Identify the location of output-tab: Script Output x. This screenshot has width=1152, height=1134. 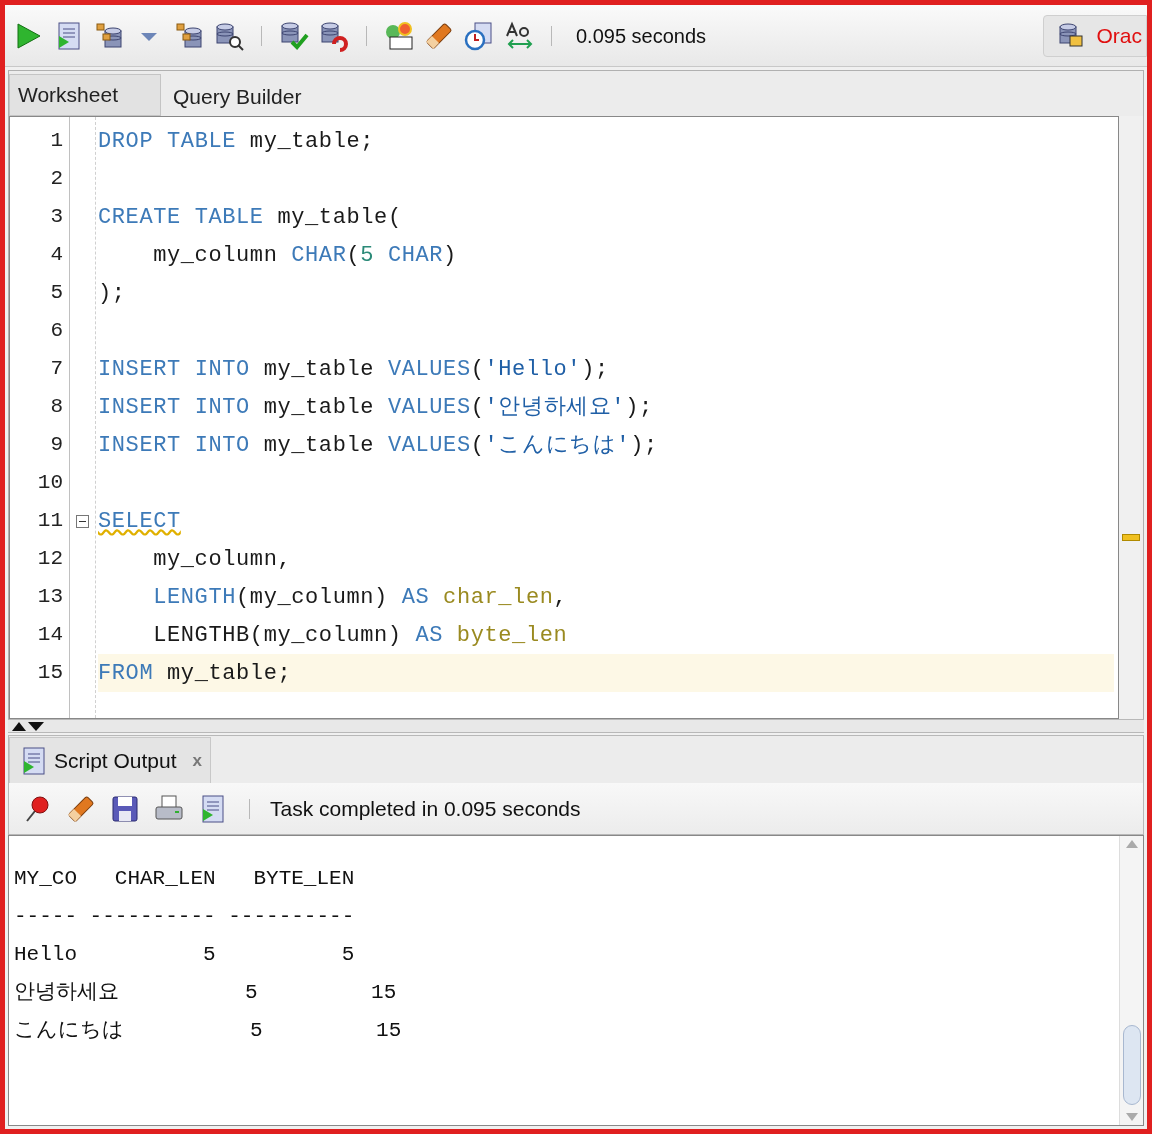
(110, 760).